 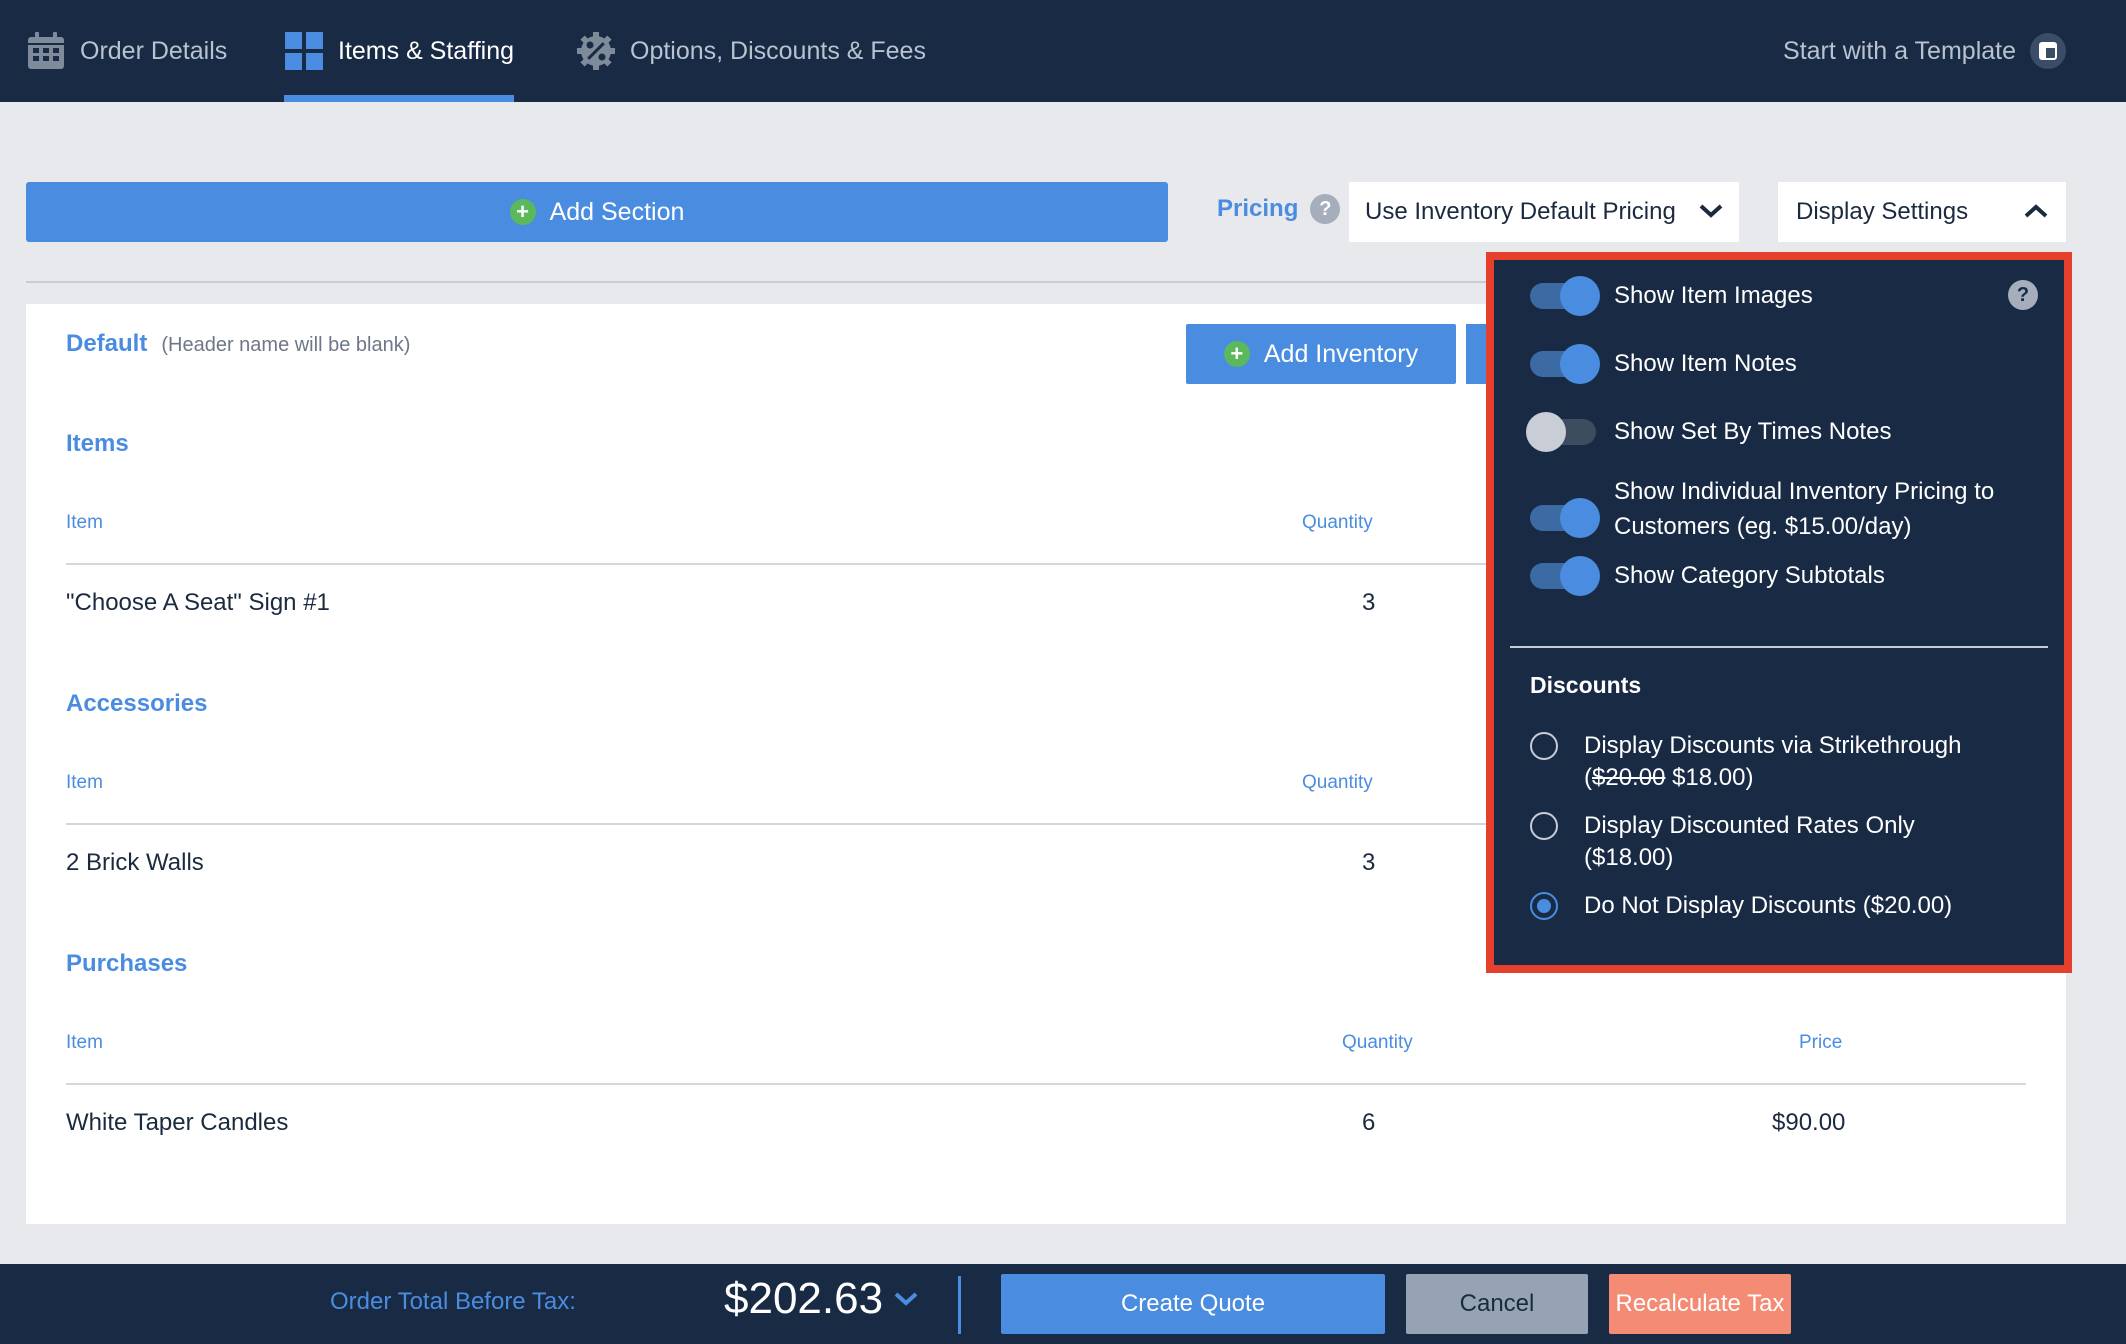 I want to click on radio-discount-rates-only: Display Discounted Rates Only ($18.00), so click(x=1757, y=842).